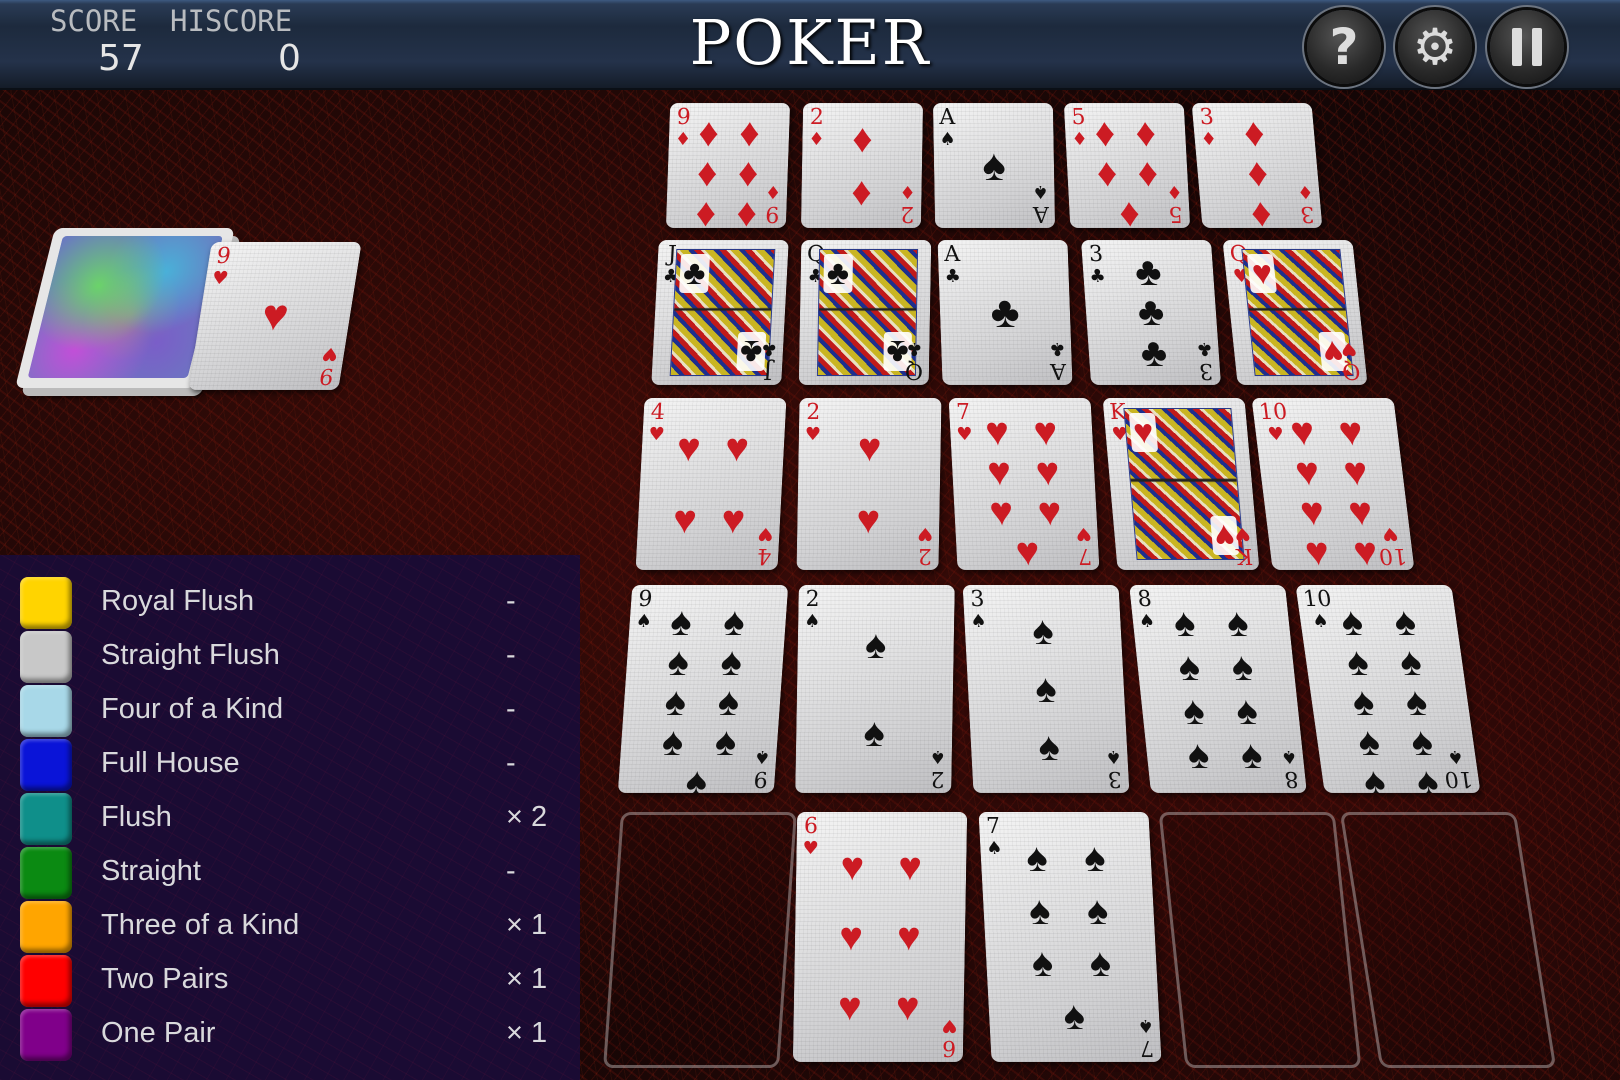 Image resolution: width=1620 pixels, height=1080 pixels. Describe the element at coordinates (949, 1037) in the screenshot. I see `card-index-bottom: 6 ♥` at that location.